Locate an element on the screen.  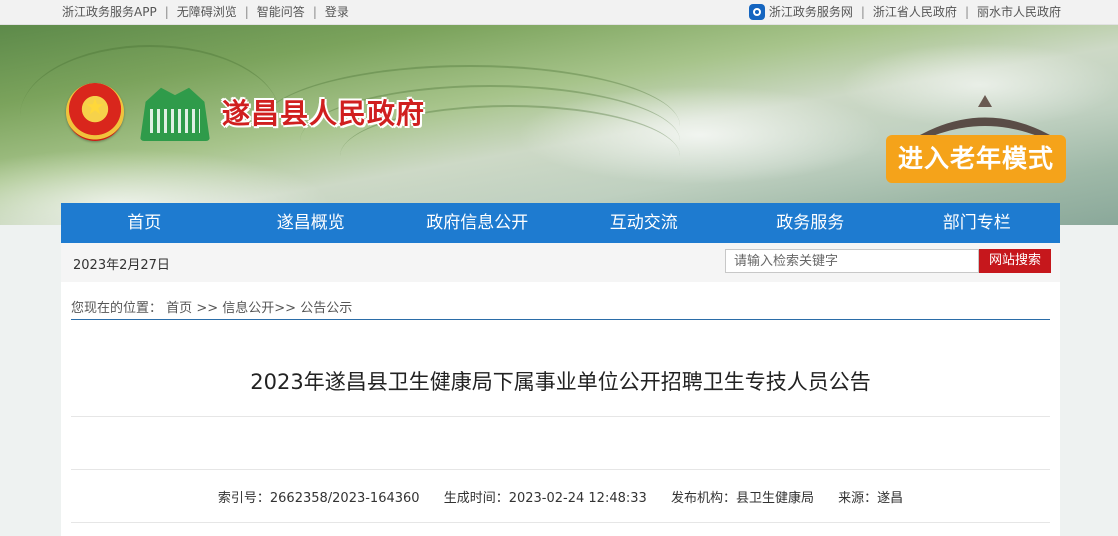
meta-org-value: 县卫生健康局 is located at coordinates (774, 498).